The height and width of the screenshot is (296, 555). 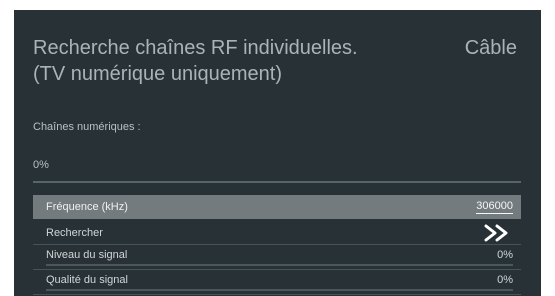 I want to click on frequency-input: 306000, so click(x=494, y=206).